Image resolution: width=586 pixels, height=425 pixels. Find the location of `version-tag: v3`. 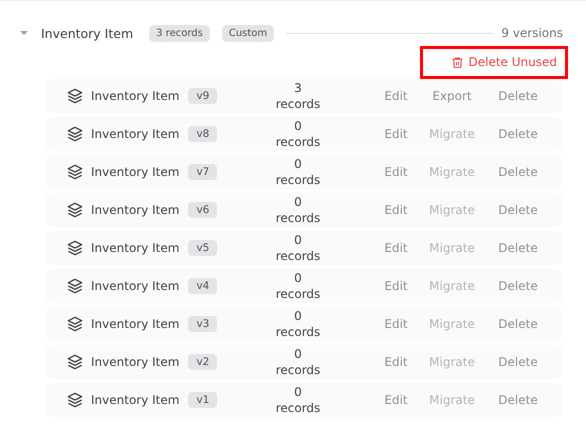

version-tag: v3 is located at coordinates (203, 324).